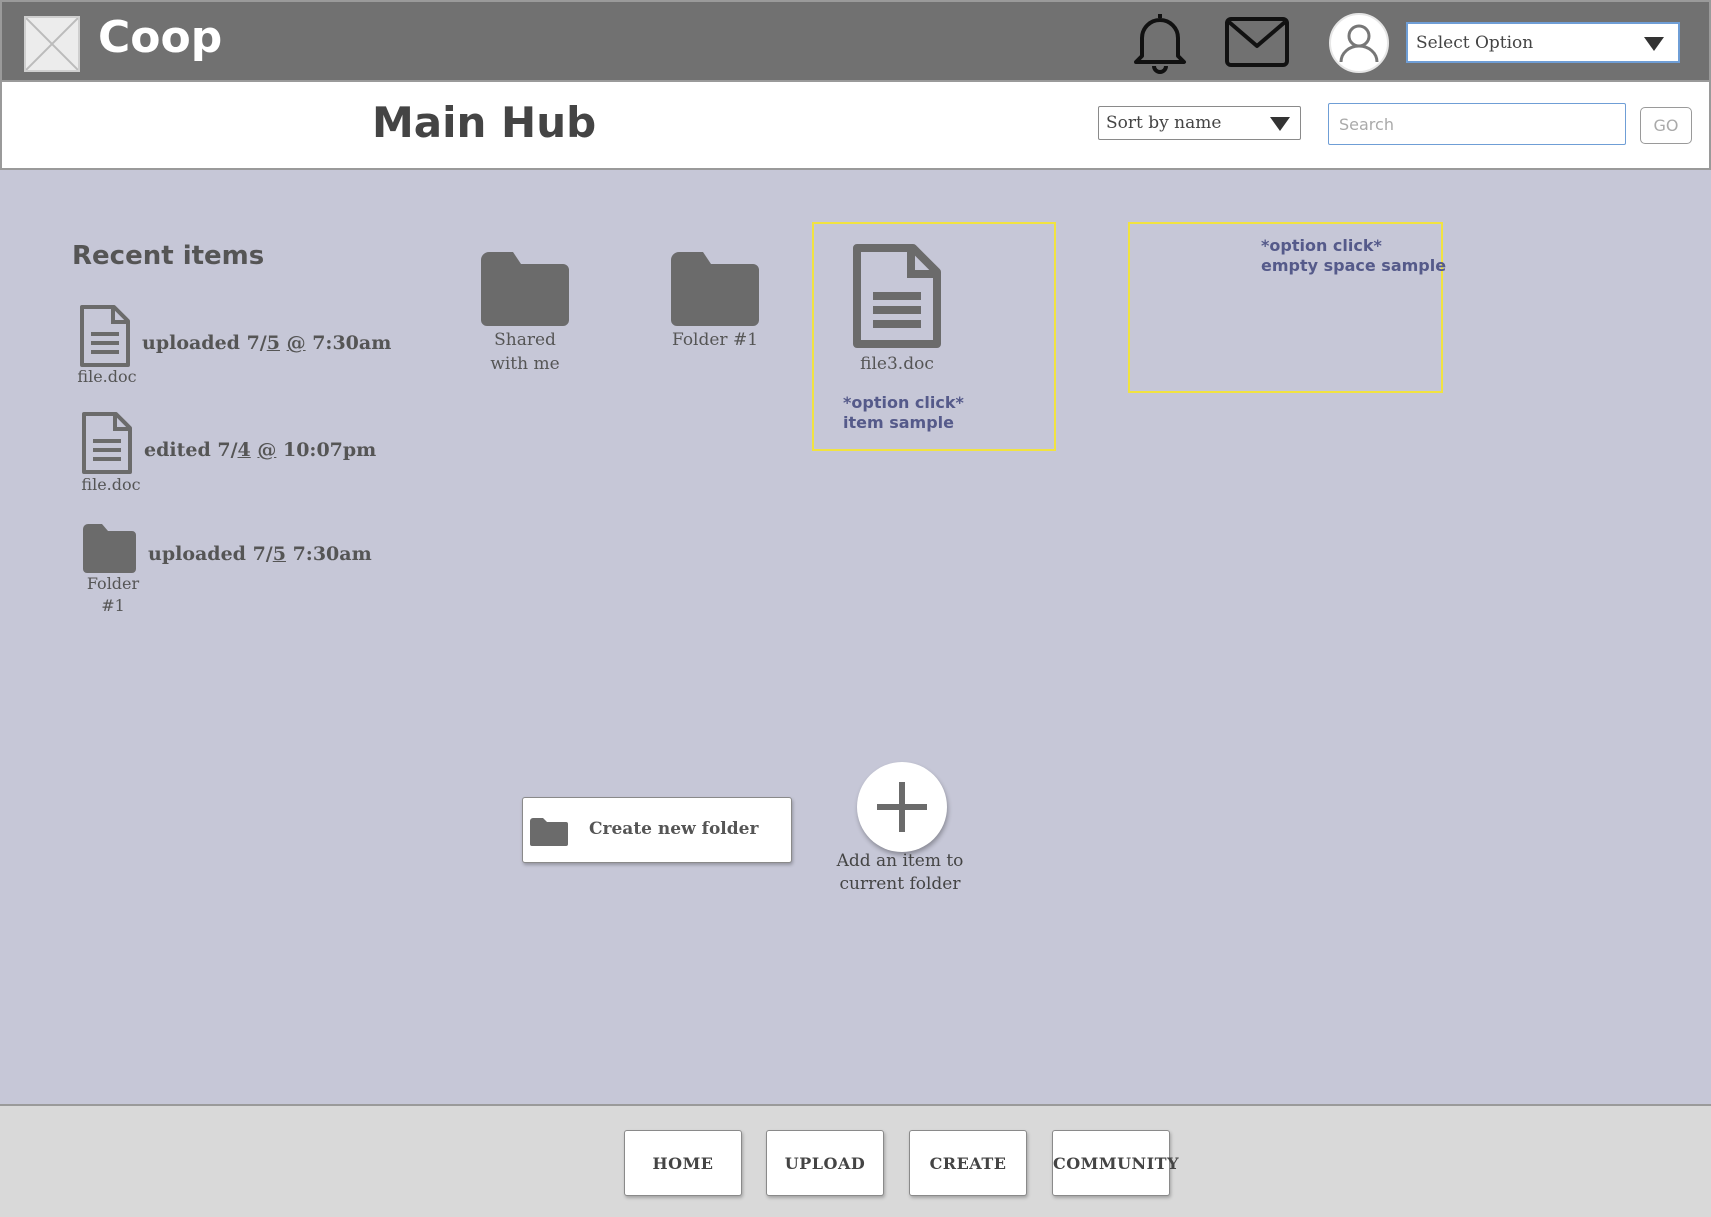 Image resolution: width=1711 pixels, height=1217 pixels. I want to click on recent-item: file.doc uploaded 7/5 @ 7:30am, so click(250, 352).